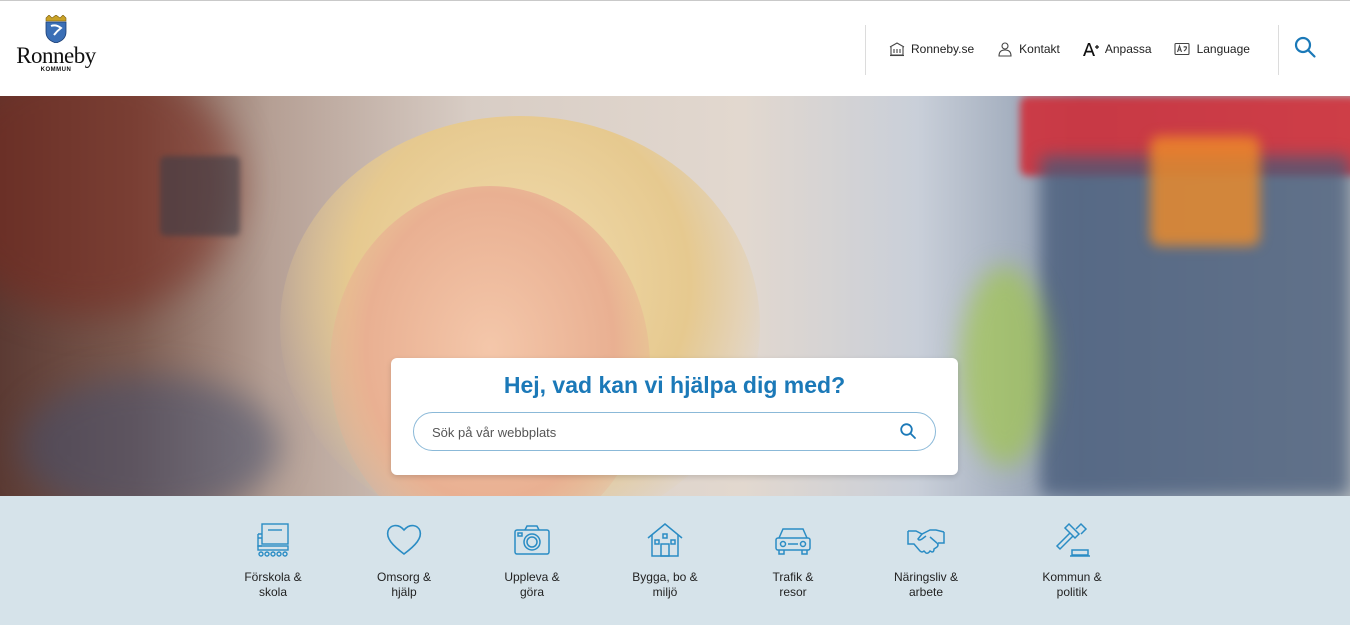 The width and height of the screenshot is (1350, 625). I want to click on category-naringsliv-arbete: Näringsliv & arbete, so click(926, 560).